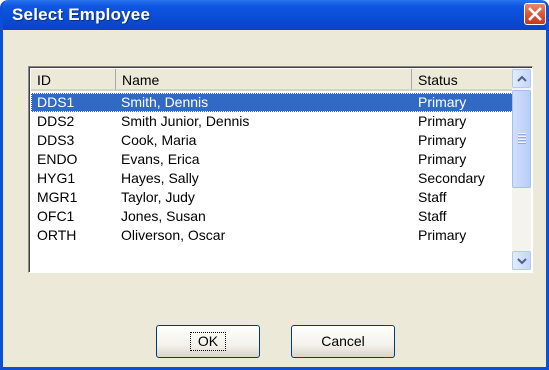  Describe the element at coordinates (160, 178) in the screenshot. I see `cell-name: Hayes, Sally` at that location.